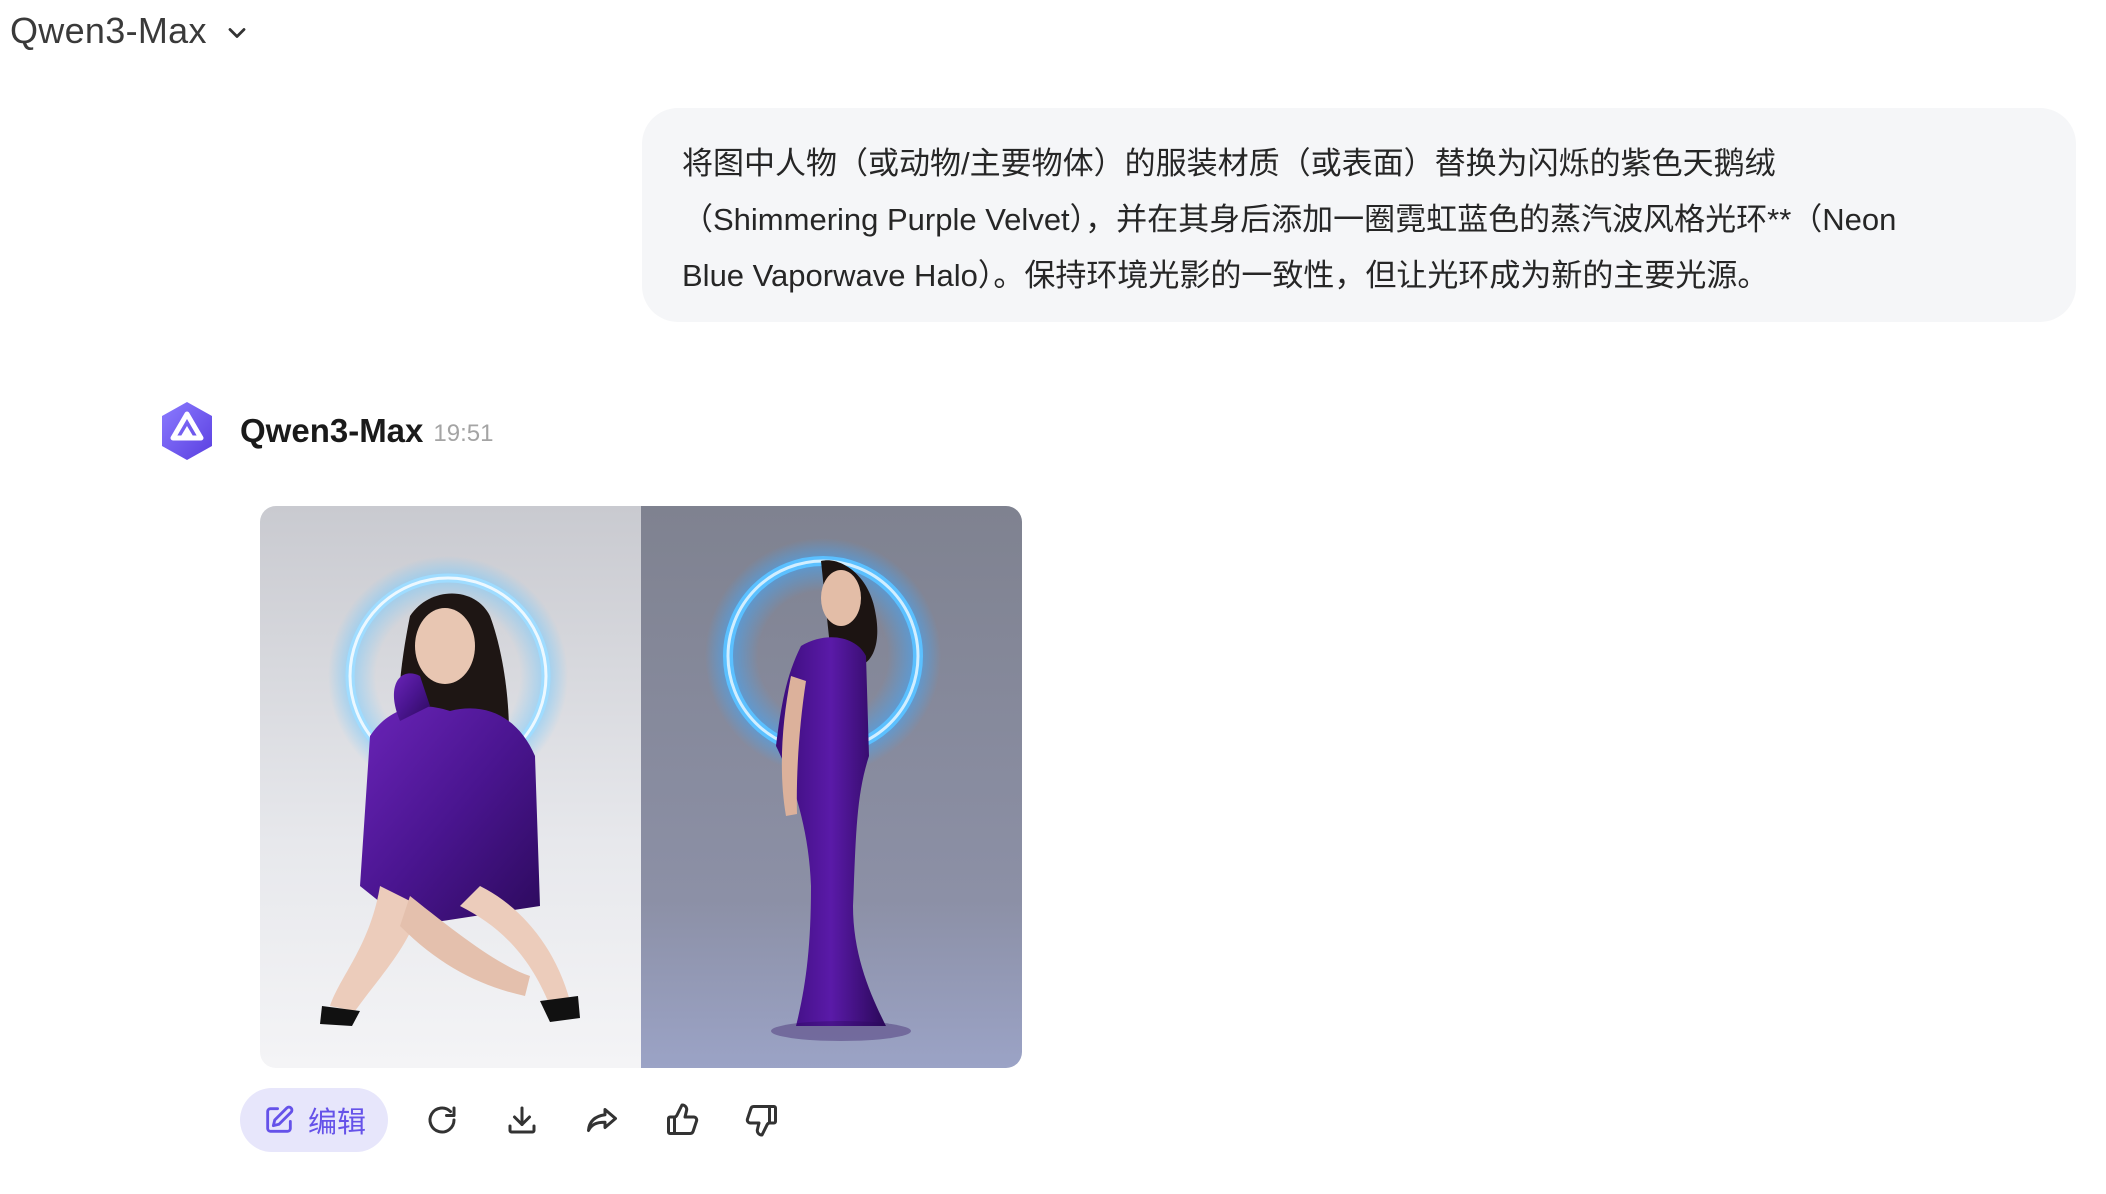 The image size is (2106, 1194). Describe the element at coordinates (237, 33) in the screenshot. I see `chevron-down-icon` at that location.